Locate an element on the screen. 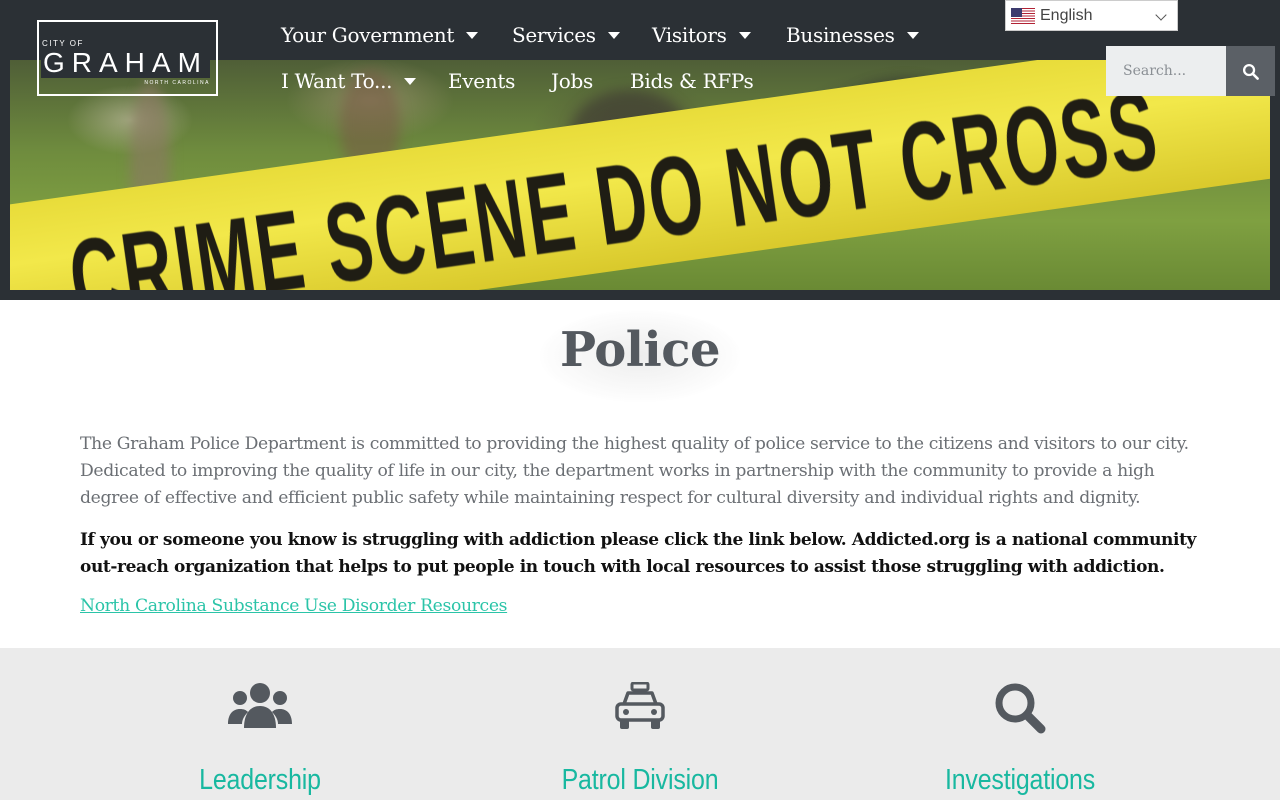 The width and height of the screenshot is (1280, 800). nav-label: Businesses is located at coordinates (840, 35).